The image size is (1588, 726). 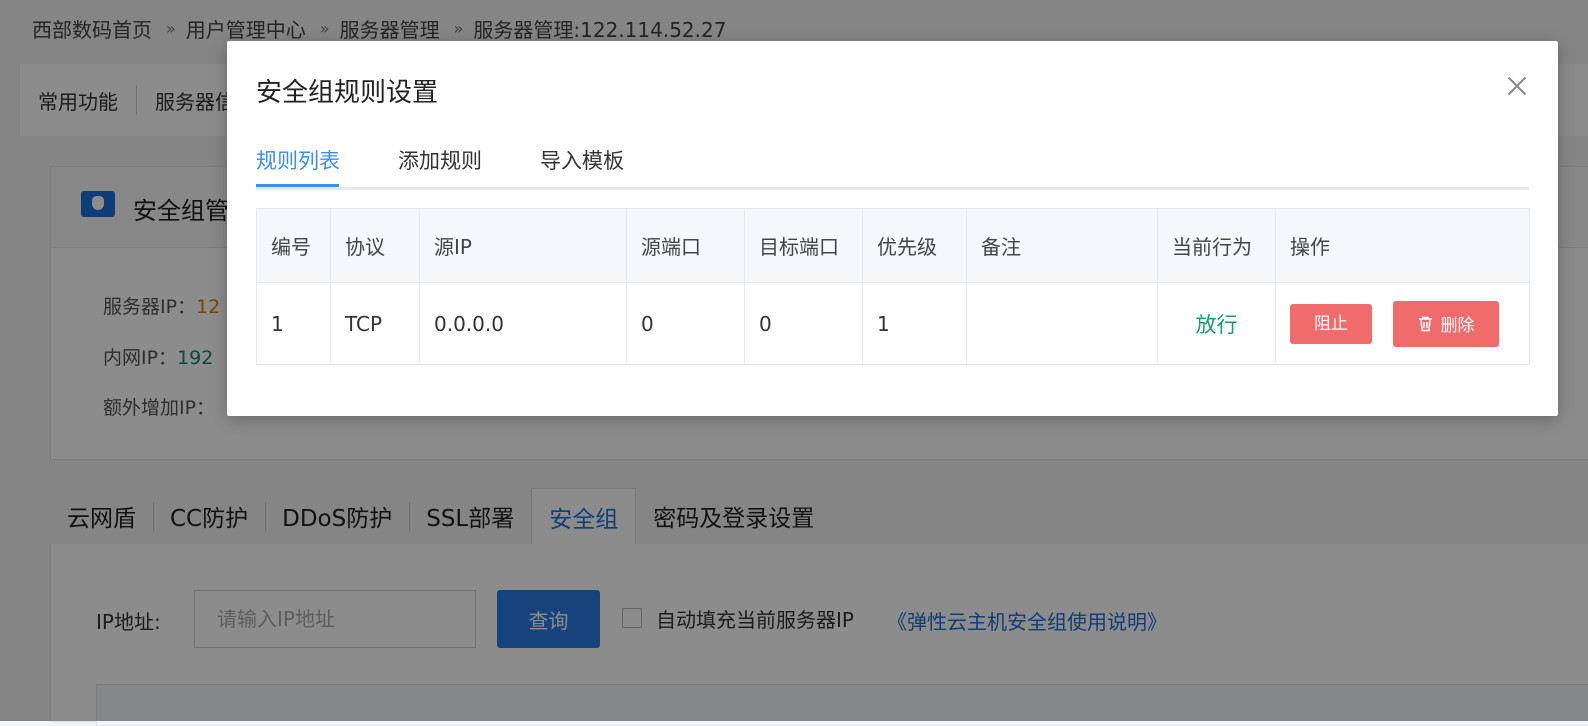 I want to click on column-header-source-port: 源端口, so click(x=685, y=245).